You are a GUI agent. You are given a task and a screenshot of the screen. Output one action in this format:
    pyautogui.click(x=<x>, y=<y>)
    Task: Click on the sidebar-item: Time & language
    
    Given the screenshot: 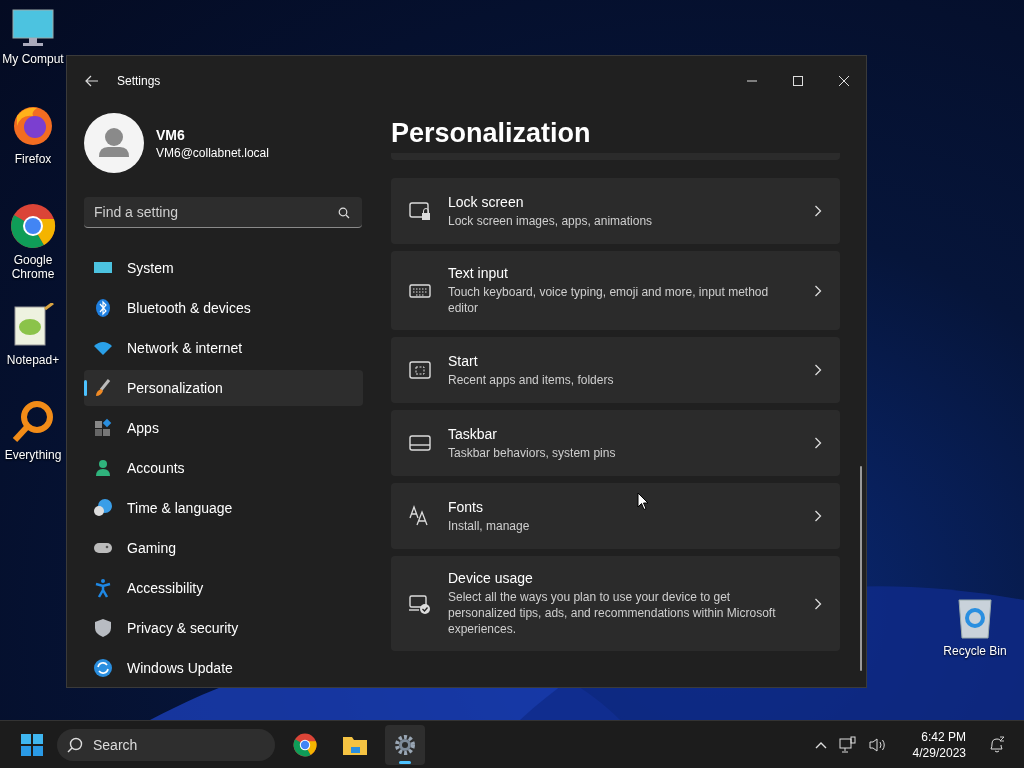 What is the action you would take?
    pyautogui.click(x=223, y=508)
    